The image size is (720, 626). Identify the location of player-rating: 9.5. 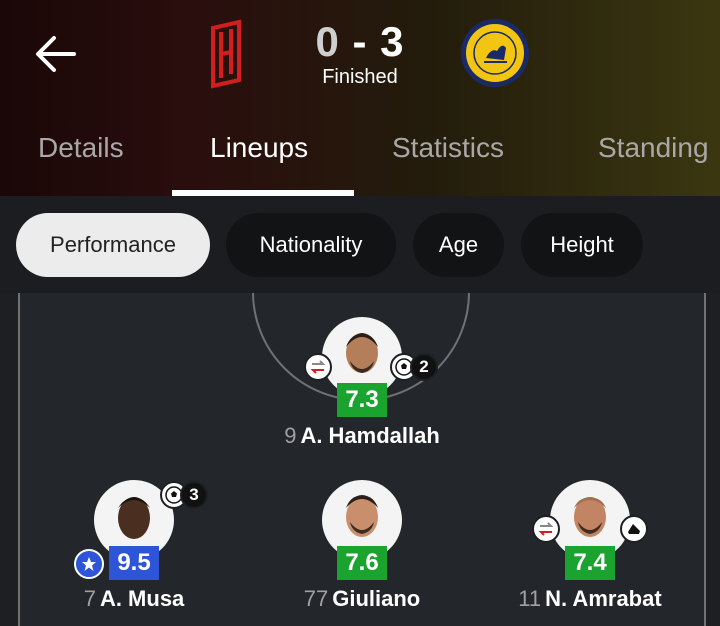
(134, 563).